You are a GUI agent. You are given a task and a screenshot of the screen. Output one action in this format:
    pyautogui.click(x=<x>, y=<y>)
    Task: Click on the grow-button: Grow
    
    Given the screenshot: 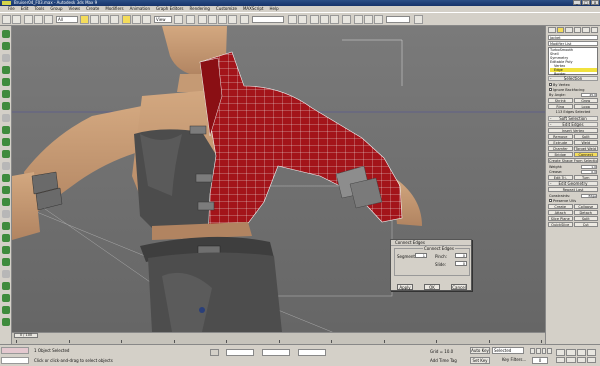 What is the action you would take?
    pyautogui.click(x=585, y=100)
    